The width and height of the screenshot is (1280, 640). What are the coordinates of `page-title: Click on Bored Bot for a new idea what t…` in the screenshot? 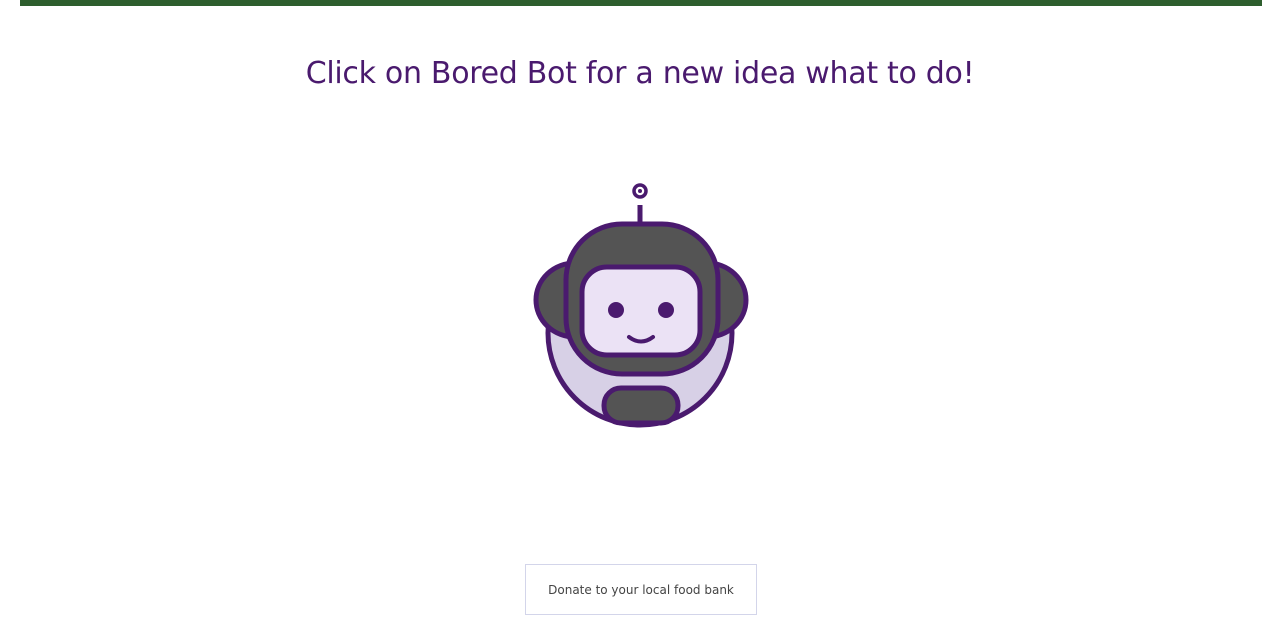 It's located at (640, 73).